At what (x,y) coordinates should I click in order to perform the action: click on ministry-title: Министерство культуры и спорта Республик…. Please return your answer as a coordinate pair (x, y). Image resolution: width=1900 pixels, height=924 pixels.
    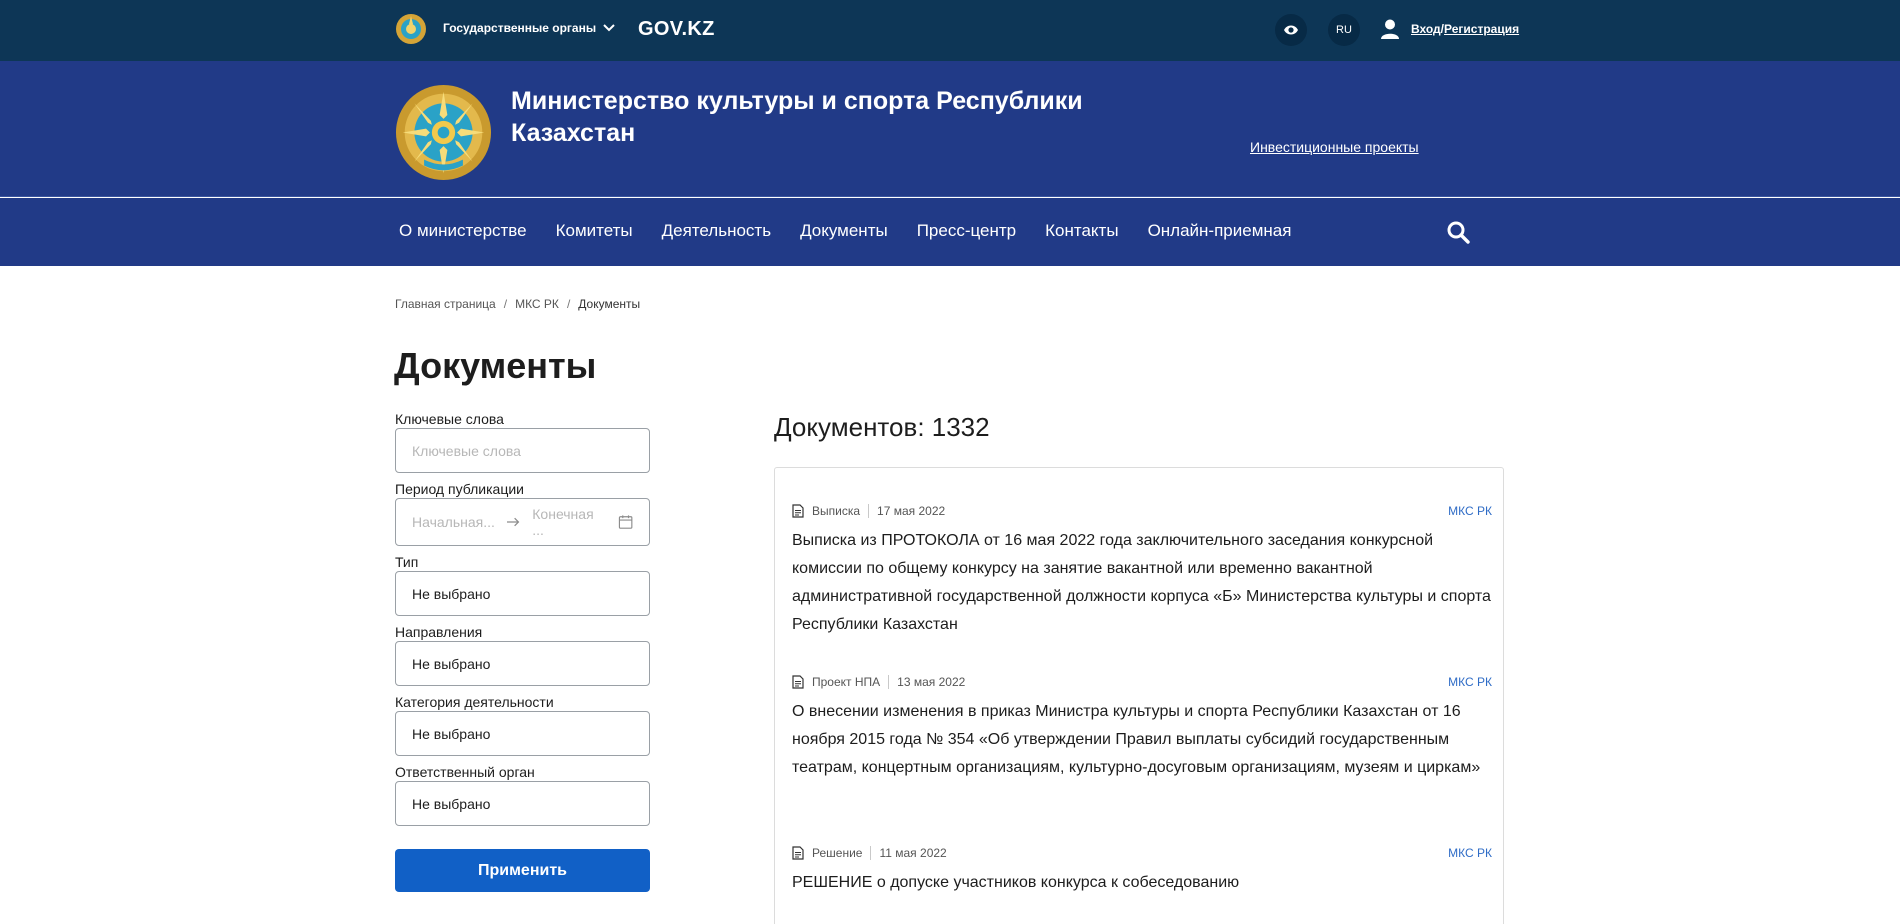
    Looking at the image, I should click on (797, 117).